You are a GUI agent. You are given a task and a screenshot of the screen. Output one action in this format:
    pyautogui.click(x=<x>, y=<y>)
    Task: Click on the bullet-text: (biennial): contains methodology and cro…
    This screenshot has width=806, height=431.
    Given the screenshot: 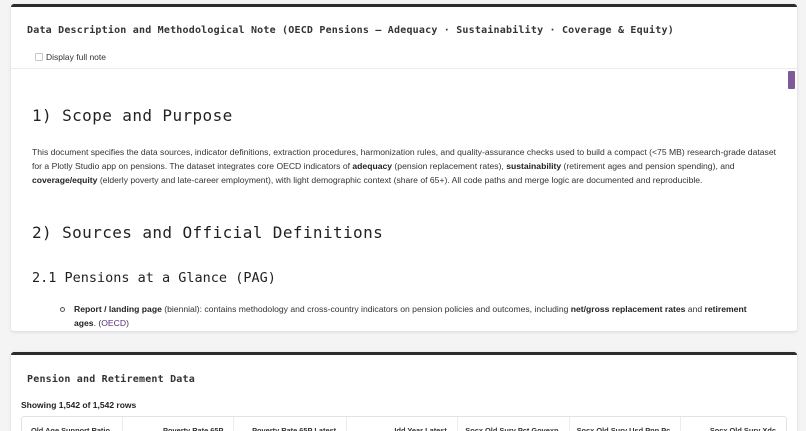 What is the action you would take?
    pyautogui.click(x=366, y=309)
    